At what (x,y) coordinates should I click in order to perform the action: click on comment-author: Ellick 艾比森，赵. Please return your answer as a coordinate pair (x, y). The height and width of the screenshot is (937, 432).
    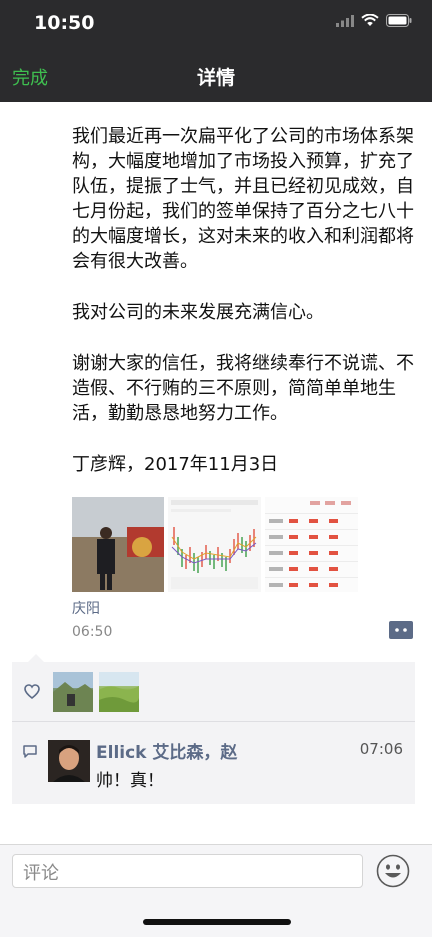
    Looking at the image, I should click on (166, 750).